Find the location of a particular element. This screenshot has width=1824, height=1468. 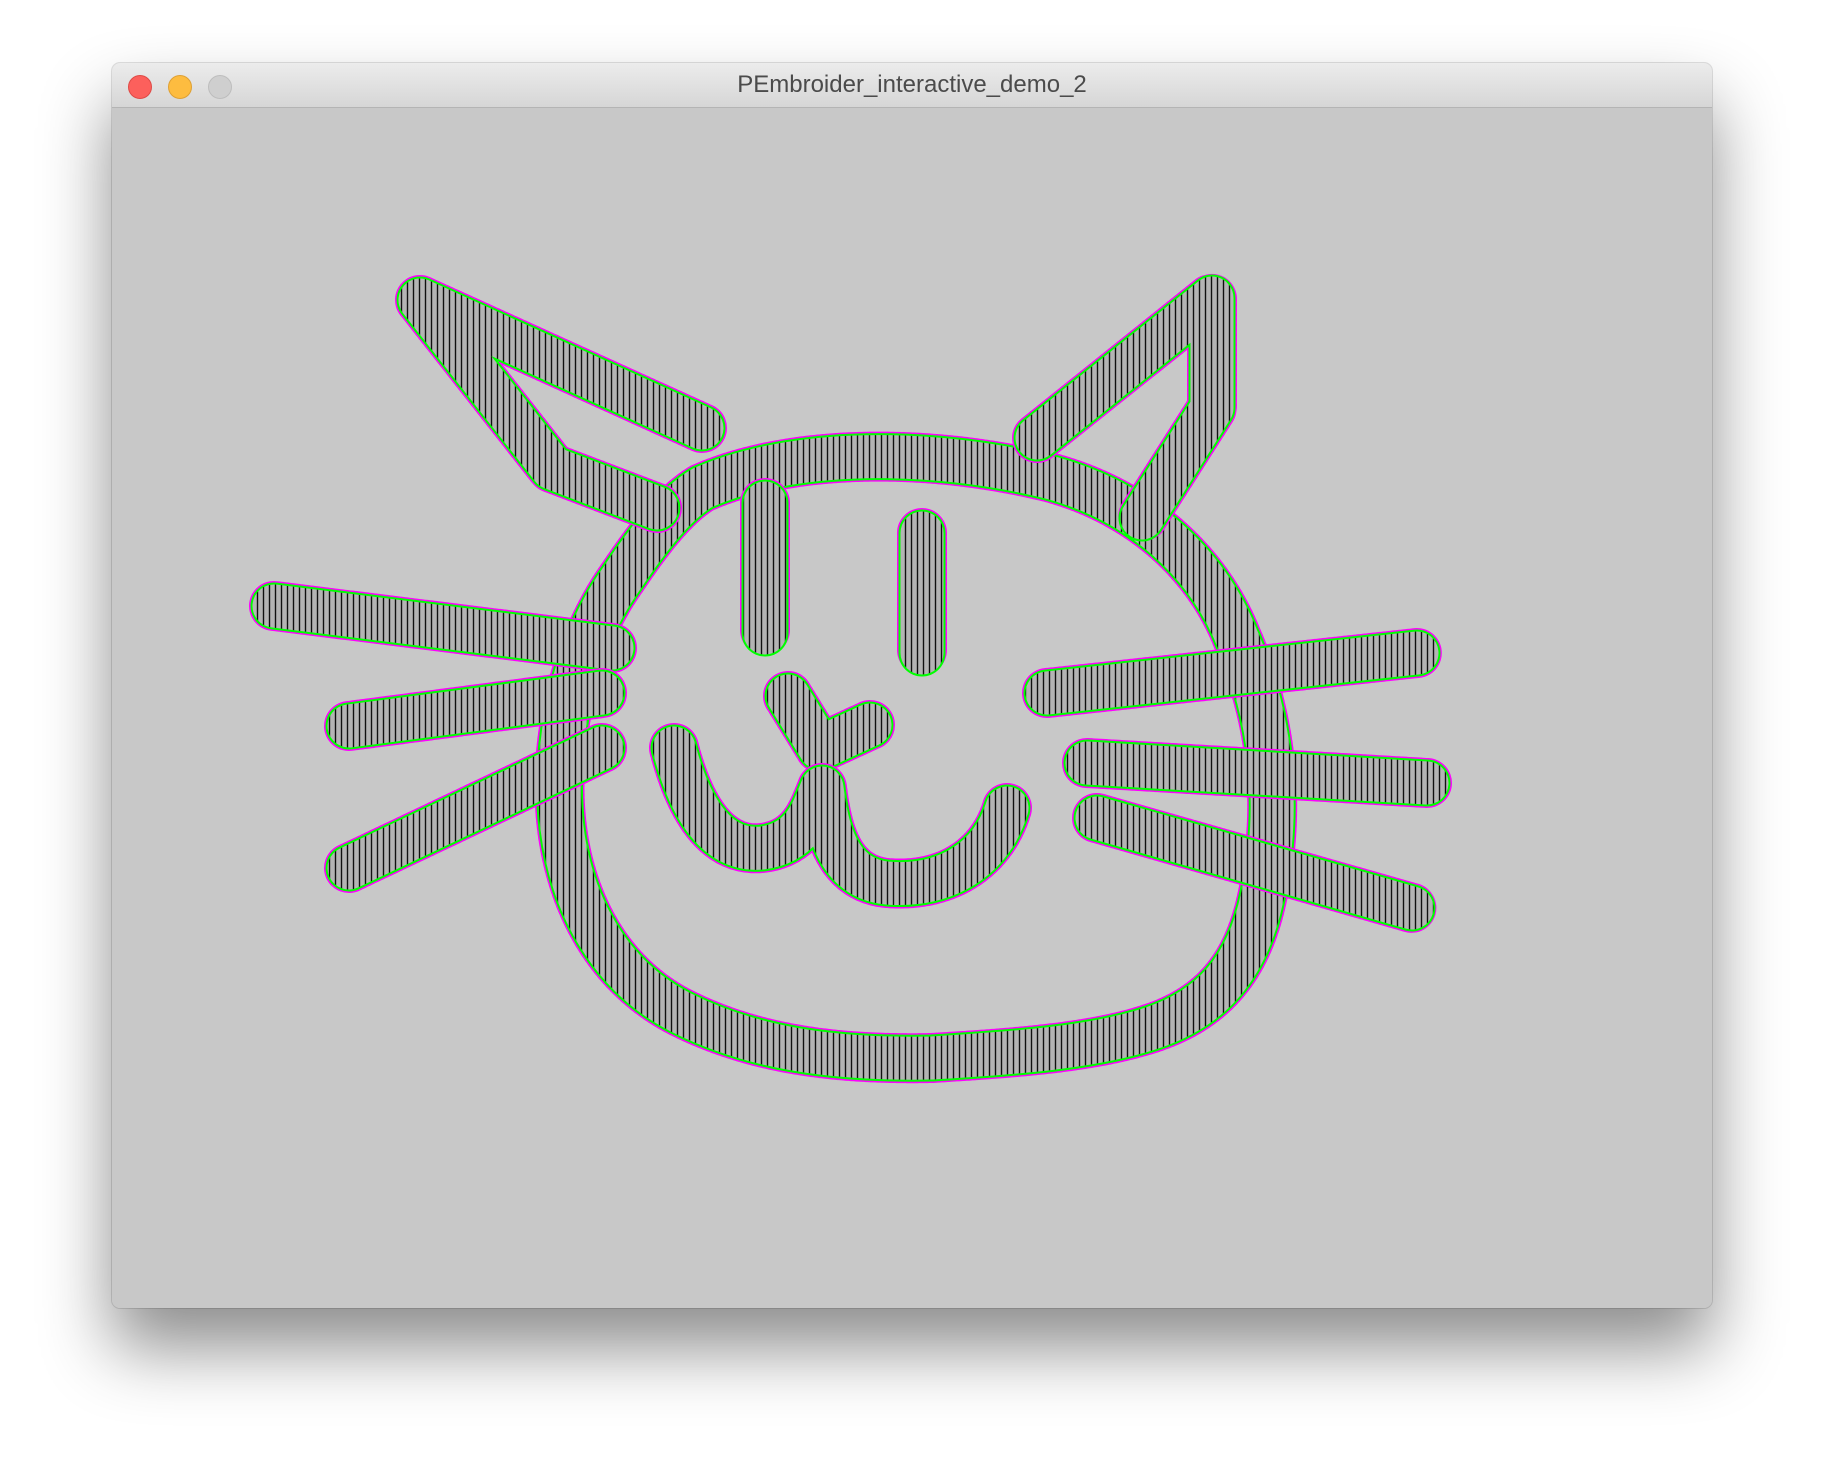

whisker-left-middle is located at coordinates (475, 709).